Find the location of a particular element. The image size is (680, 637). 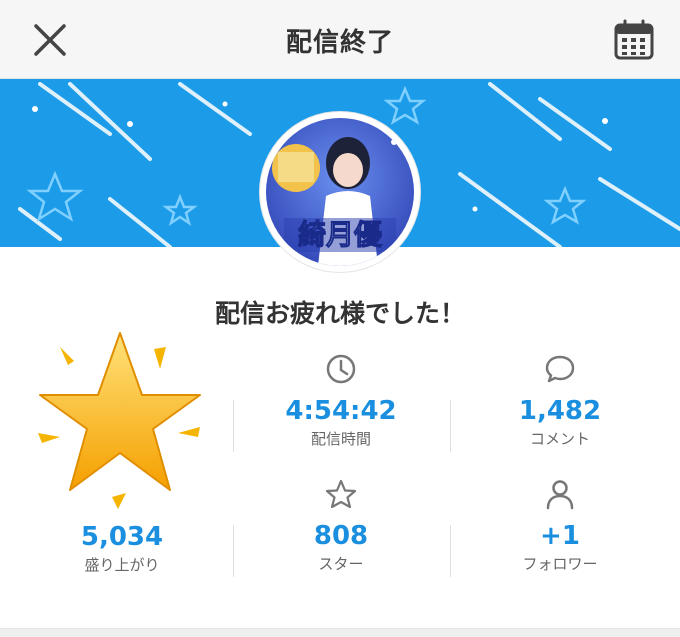

page-title: 配信終了 is located at coordinates (339, 43).